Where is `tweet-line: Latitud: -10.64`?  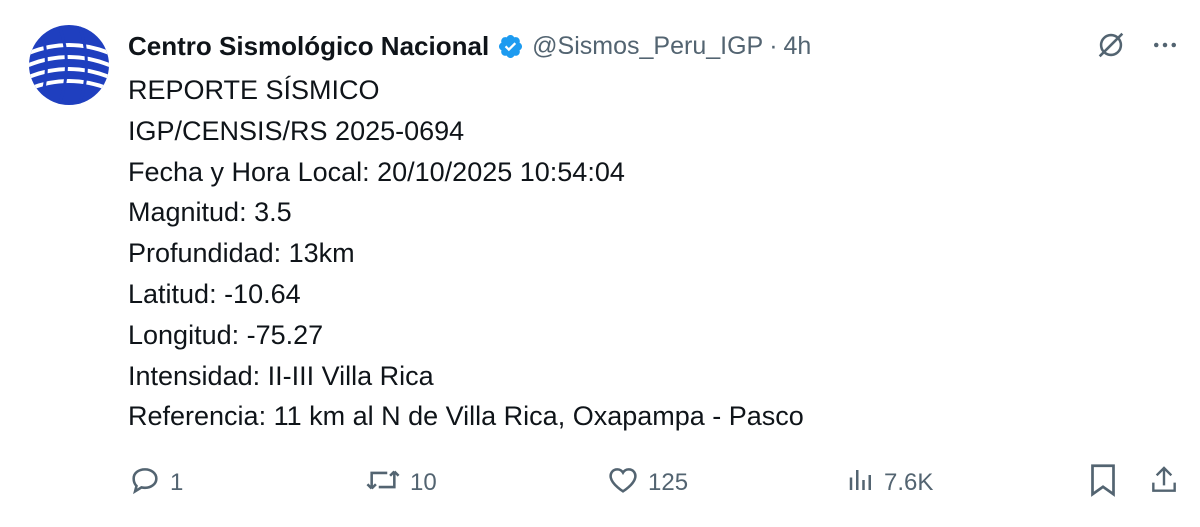 tweet-line: Latitud: -10.64 is located at coordinates (214, 293).